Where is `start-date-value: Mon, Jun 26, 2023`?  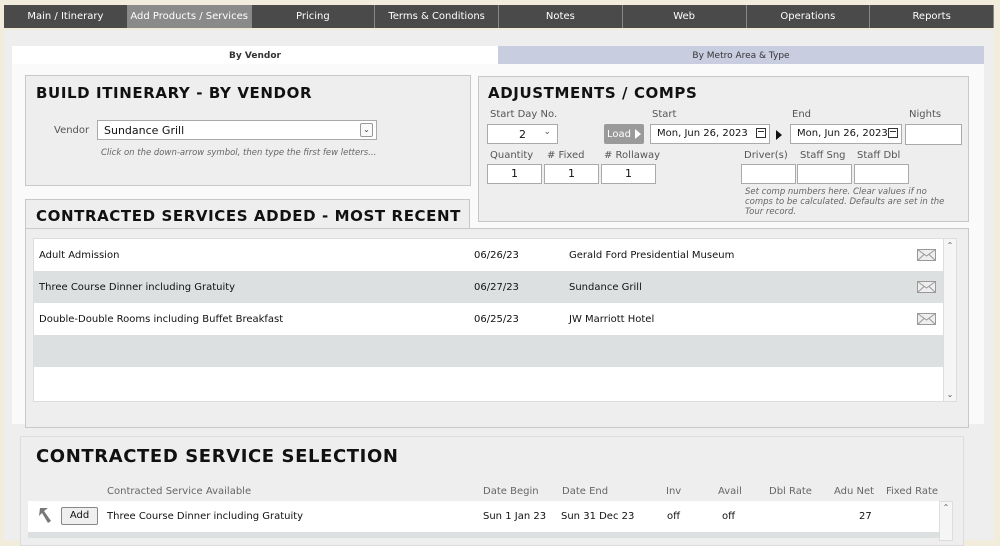
start-date-value: Mon, Jun 26, 2023 is located at coordinates (702, 133).